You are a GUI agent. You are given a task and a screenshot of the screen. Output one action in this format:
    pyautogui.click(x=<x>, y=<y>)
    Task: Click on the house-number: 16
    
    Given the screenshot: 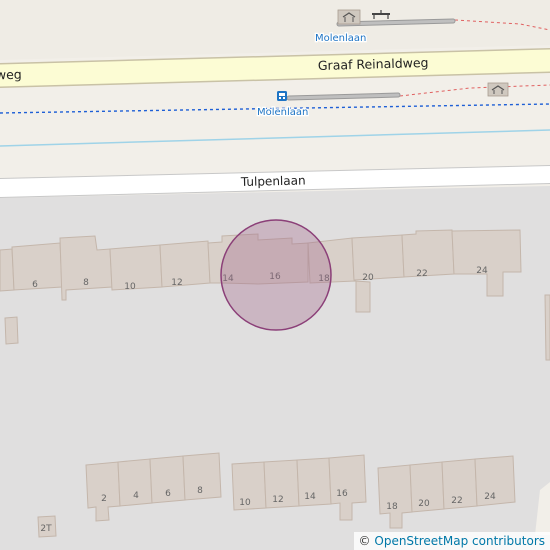 What is the action you would take?
    pyautogui.click(x=342, y=494)
    